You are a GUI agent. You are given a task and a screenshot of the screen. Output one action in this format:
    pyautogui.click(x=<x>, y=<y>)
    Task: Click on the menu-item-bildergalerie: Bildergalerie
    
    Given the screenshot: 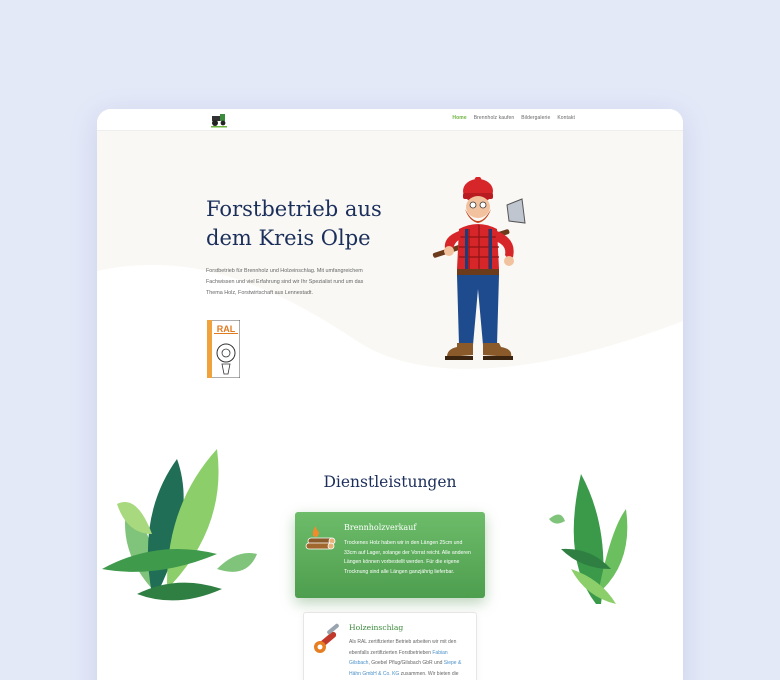 What is the action you would take?
    pyautogui.click(x=535, y=118)
    